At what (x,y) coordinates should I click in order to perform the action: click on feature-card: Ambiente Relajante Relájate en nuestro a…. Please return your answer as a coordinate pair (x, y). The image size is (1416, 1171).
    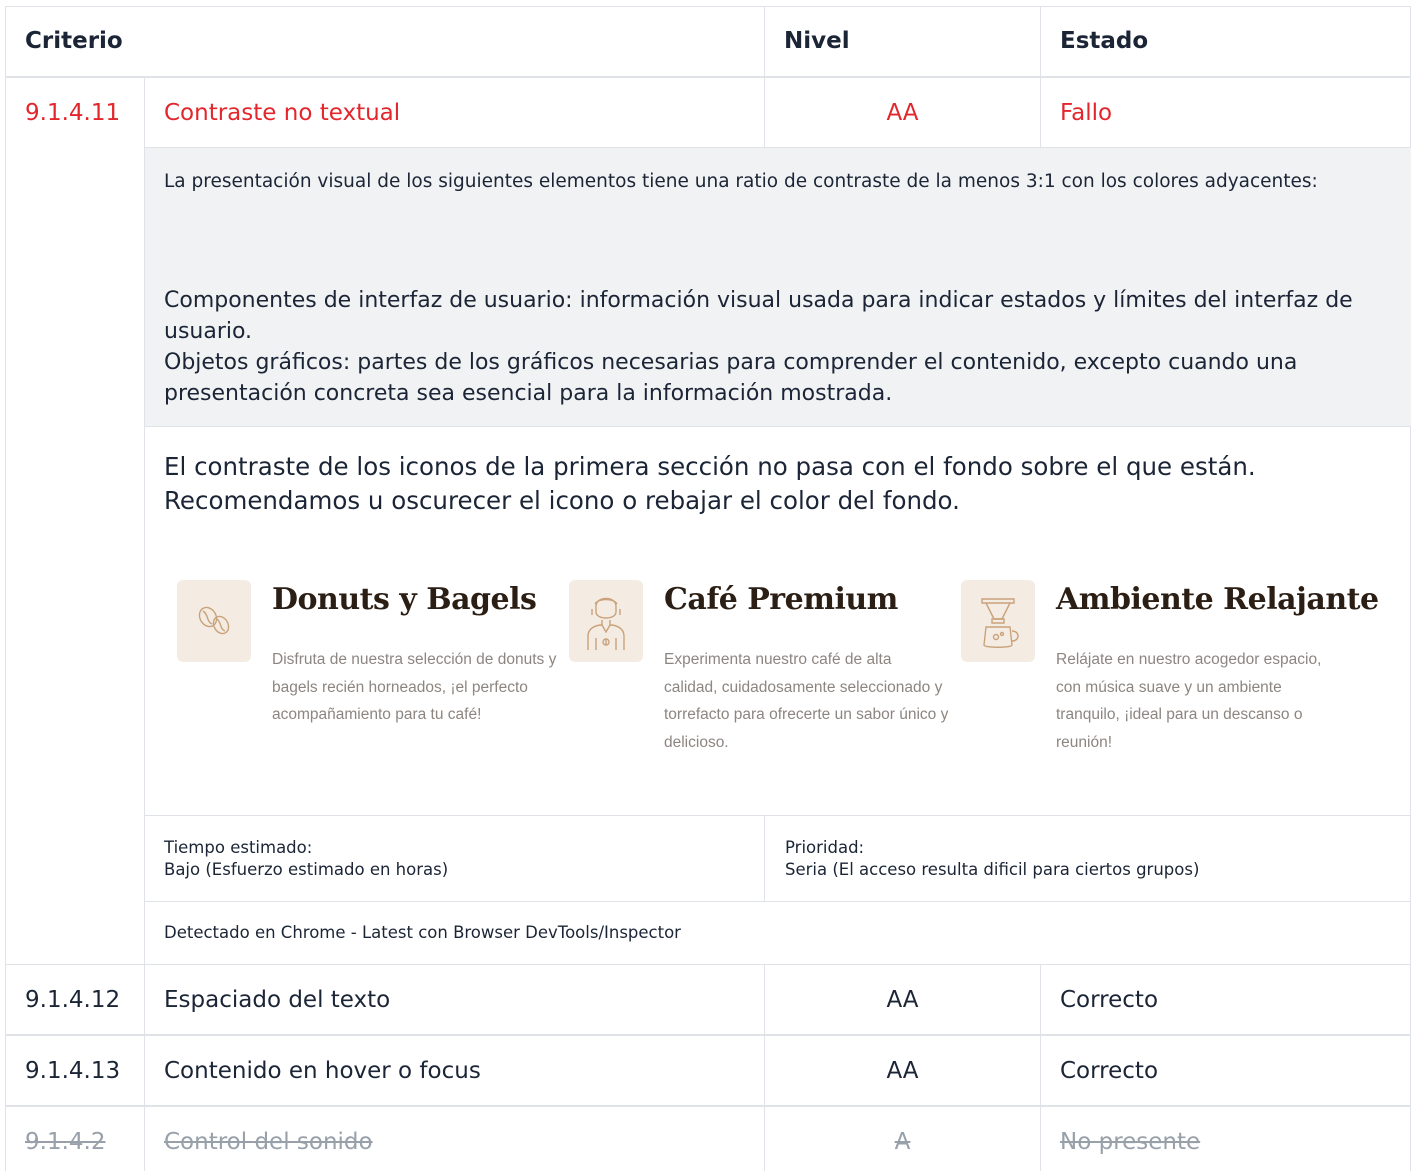
    Looking at the image, I should click on (1170, 690).